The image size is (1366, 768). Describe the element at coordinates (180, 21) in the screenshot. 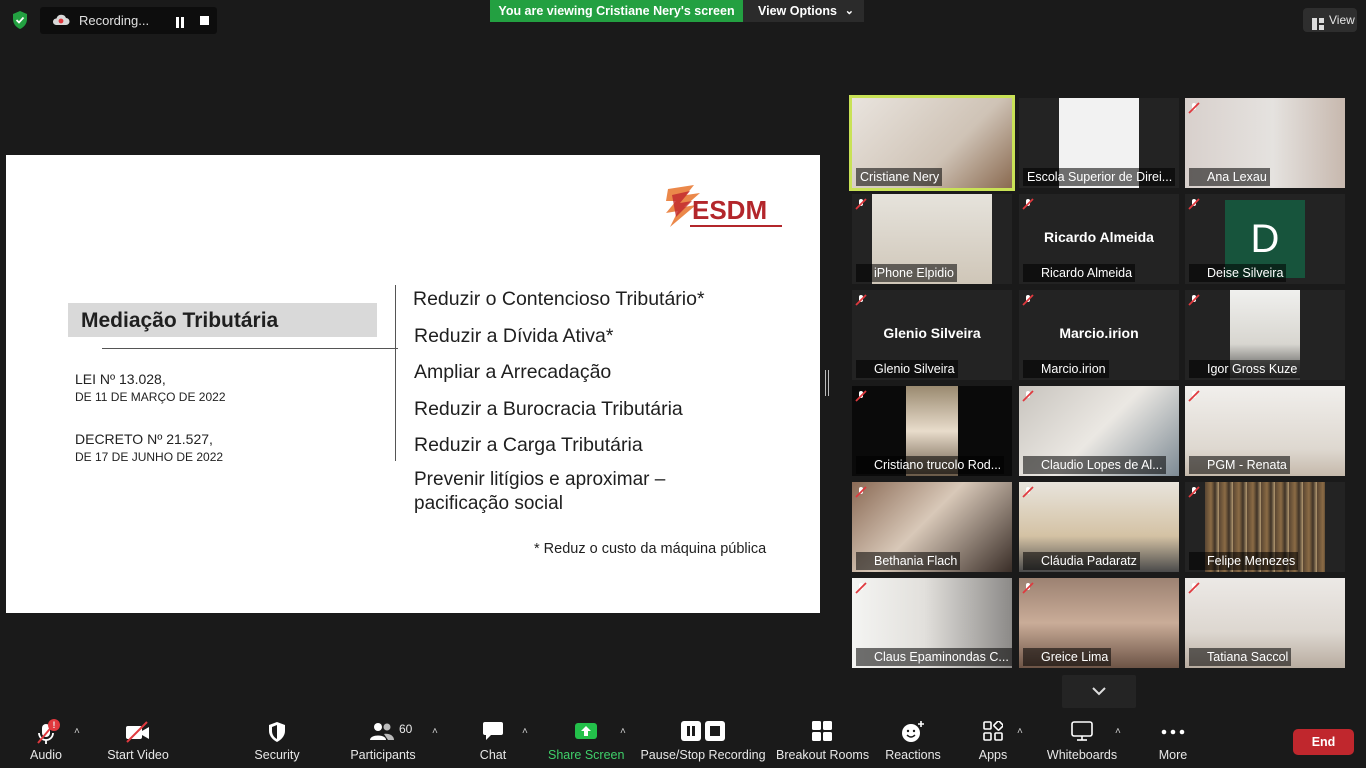

I see `pause-recording-icon` at that location.